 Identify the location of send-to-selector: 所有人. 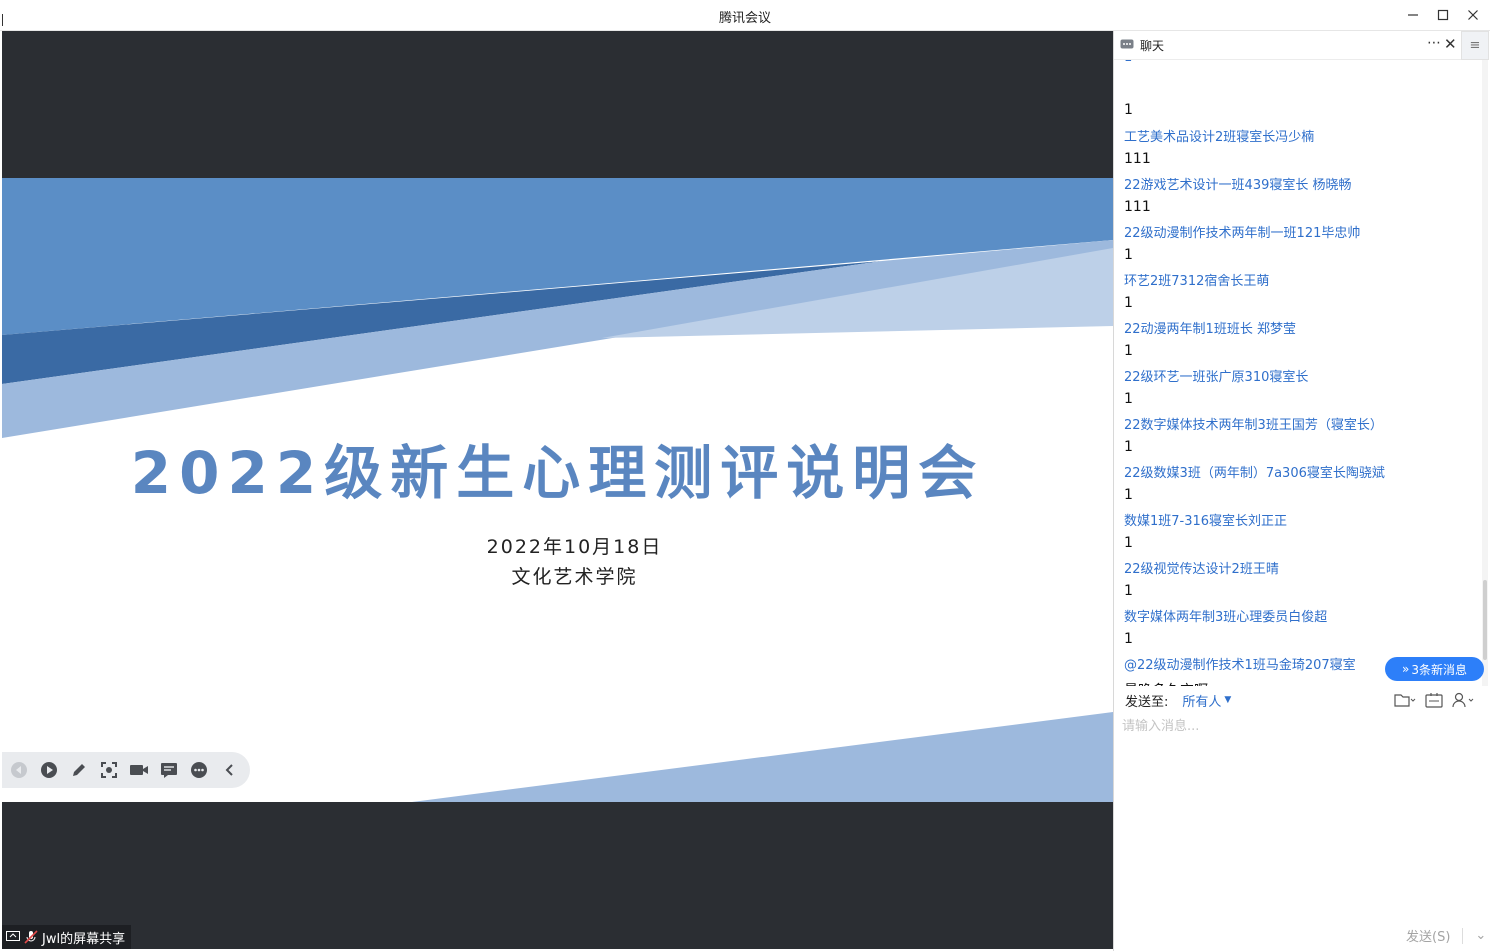
(1201, 700).